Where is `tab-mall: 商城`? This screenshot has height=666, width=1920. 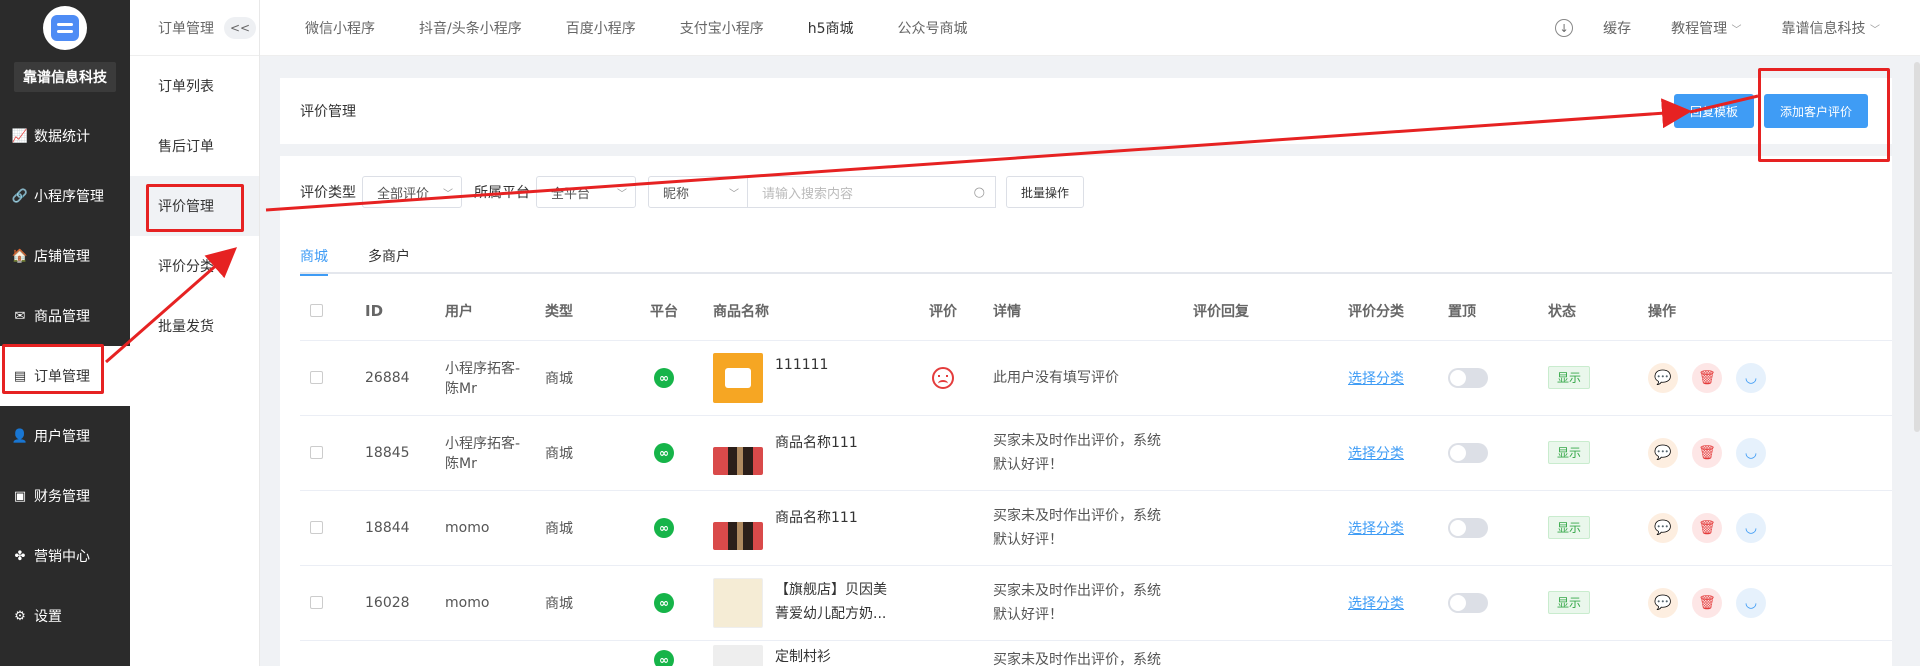 tab-mall: 商城 is located at coordinates (314, 257).